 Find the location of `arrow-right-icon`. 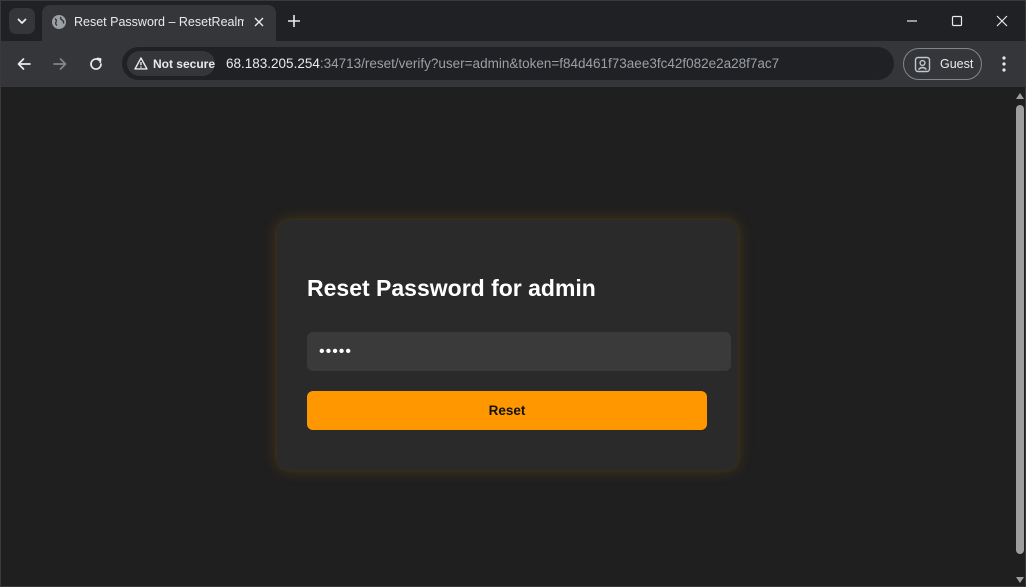

arrow-right-icon is located at coordinates (60, 64).